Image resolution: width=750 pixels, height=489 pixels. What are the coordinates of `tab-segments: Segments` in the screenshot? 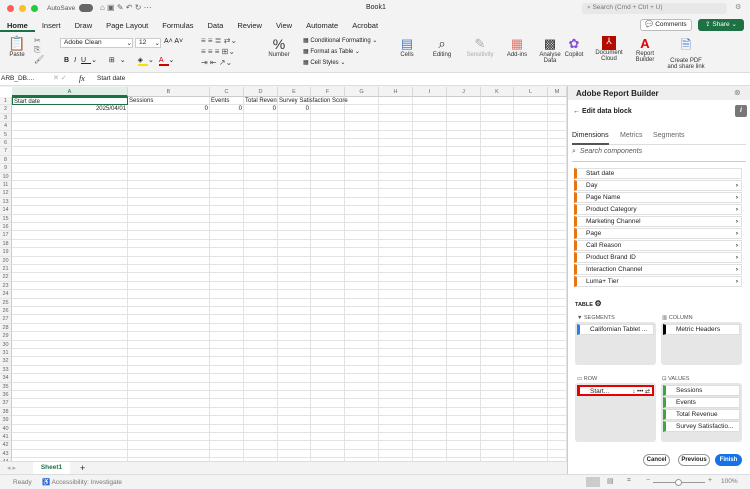 It's located at (669, 135).